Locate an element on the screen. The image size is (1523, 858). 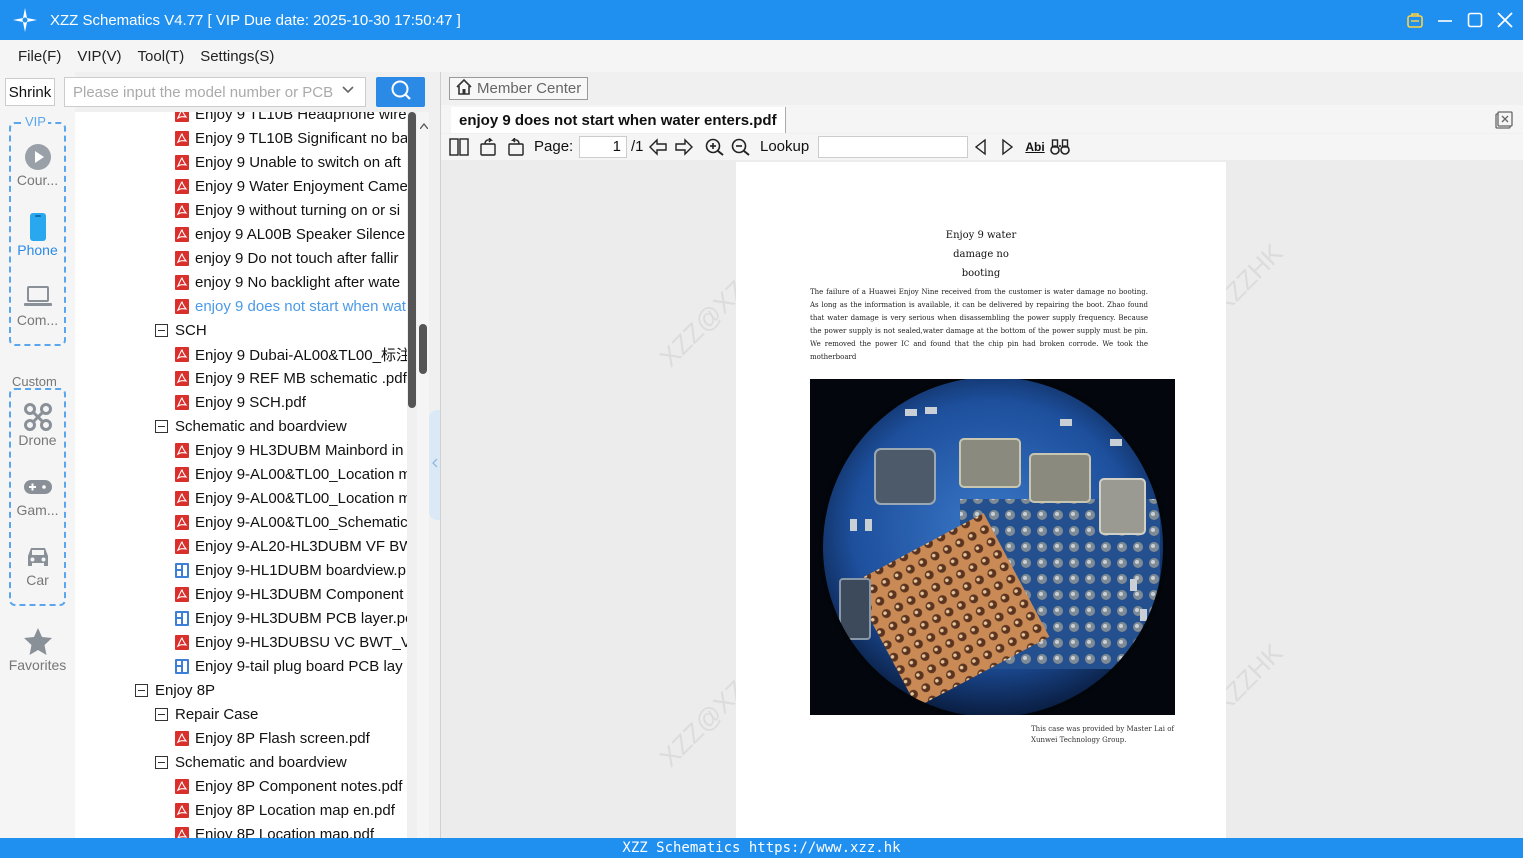
tree-file: Enjoy 9-tail plug board PCB lay is located at coordinates (289, 666).